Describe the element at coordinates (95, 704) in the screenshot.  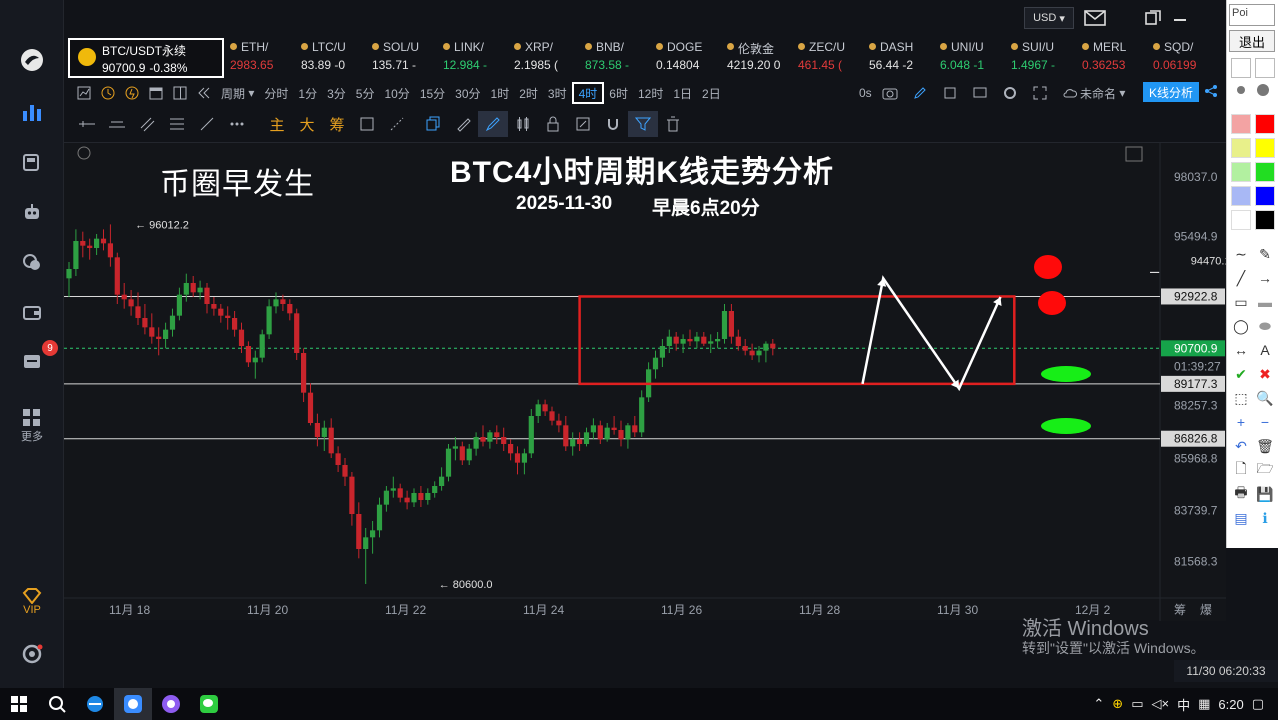
I see `browser-icon` at that location.